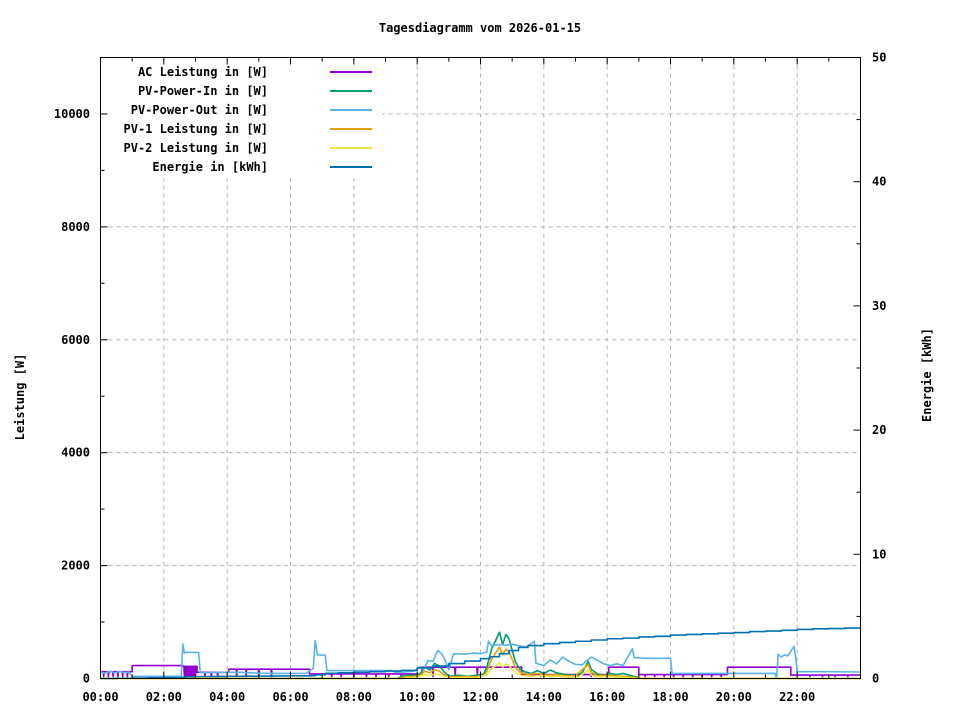 The height and width of the screenshot is (720, 960). What do you see at coordinates (480, 697) in the screenshot?
I see `x-tick-label: 12:00` at bounding box center [480, 697].